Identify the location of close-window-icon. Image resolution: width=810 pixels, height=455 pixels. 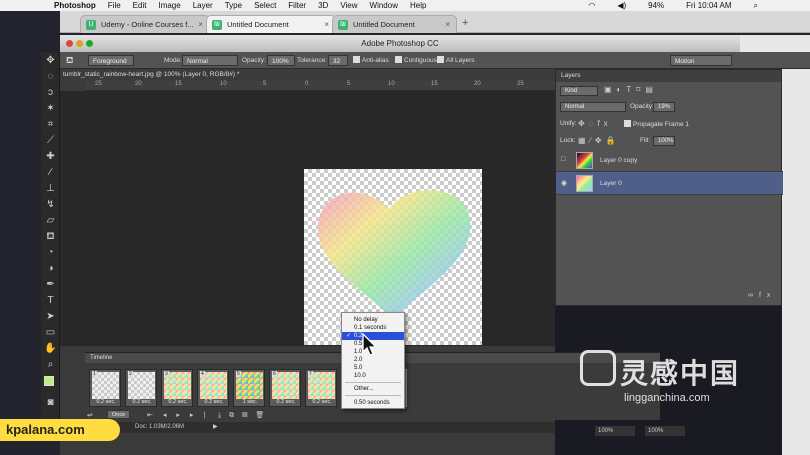
(69, 43).